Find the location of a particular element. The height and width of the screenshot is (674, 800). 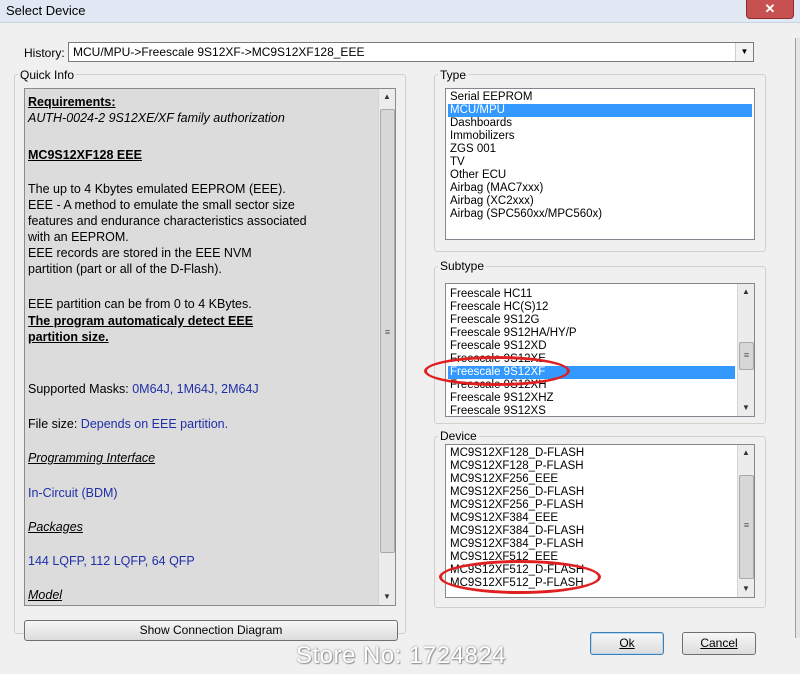

list-item: MC9S12XF128_D-FLASH is located at coordinates (516, 453).